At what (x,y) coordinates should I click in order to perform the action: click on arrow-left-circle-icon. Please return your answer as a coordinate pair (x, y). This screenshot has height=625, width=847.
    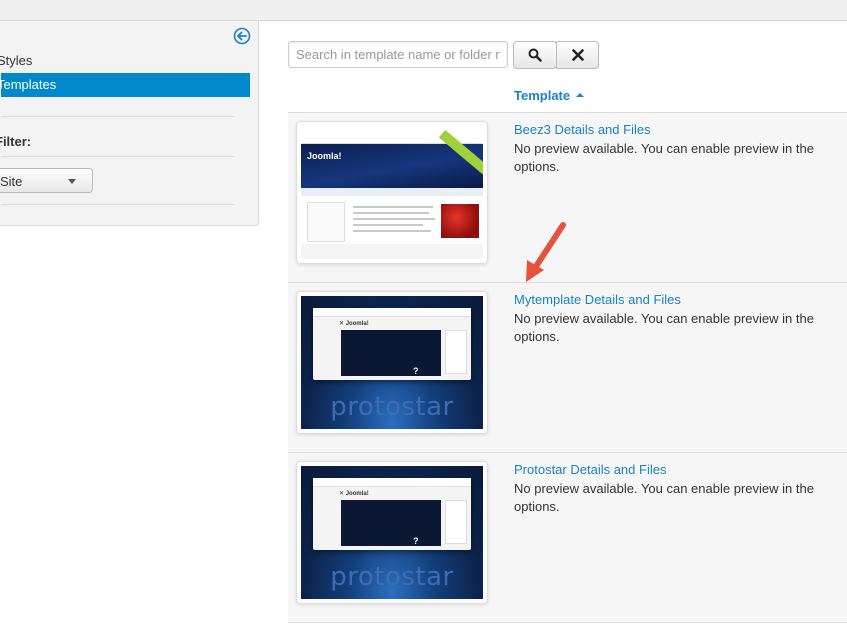
    Looking at the image, I should click on (242, 36).